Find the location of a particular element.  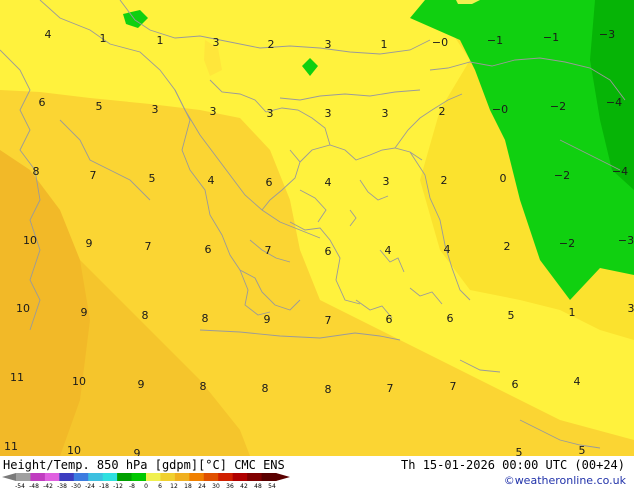

contour-label: 0 is located at coordinates (503, 178).